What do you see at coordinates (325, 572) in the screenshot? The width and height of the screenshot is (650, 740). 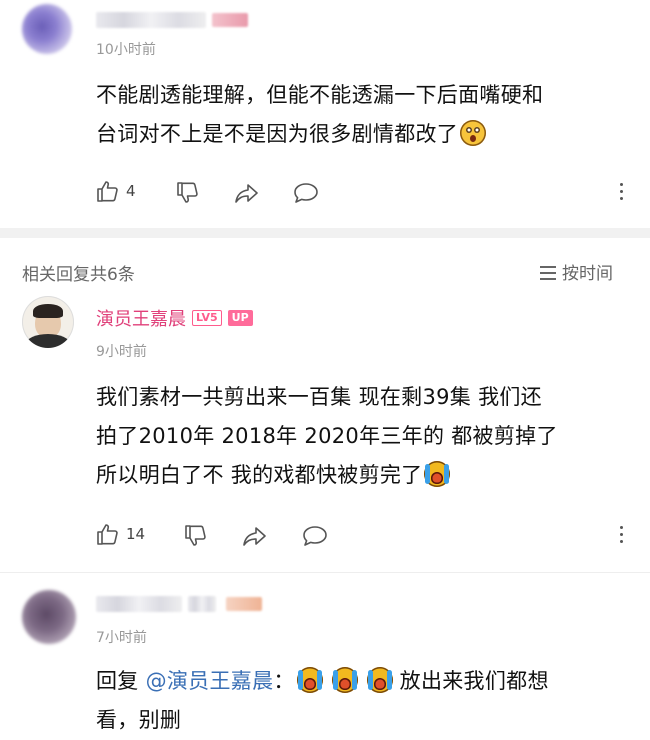 I see `reply-divider` at bounding box center [325, 572].